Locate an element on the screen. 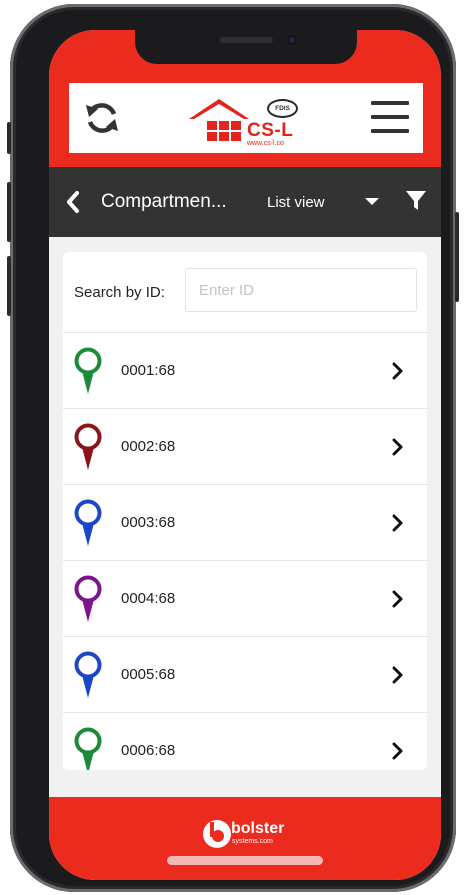 This screenshot has height=895, width=465. bolster-brand: bolster is located at coordinates (258, 828).